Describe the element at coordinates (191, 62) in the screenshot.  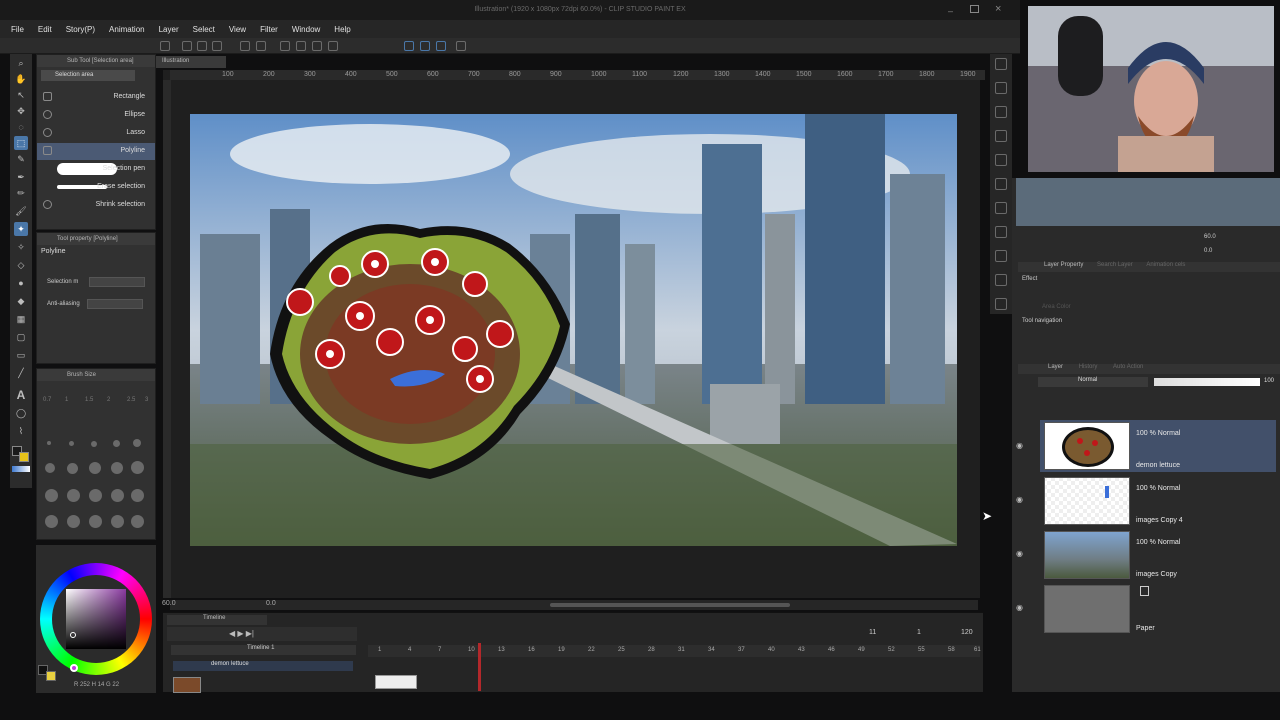
I see `document-tab: Illustration` at that location.